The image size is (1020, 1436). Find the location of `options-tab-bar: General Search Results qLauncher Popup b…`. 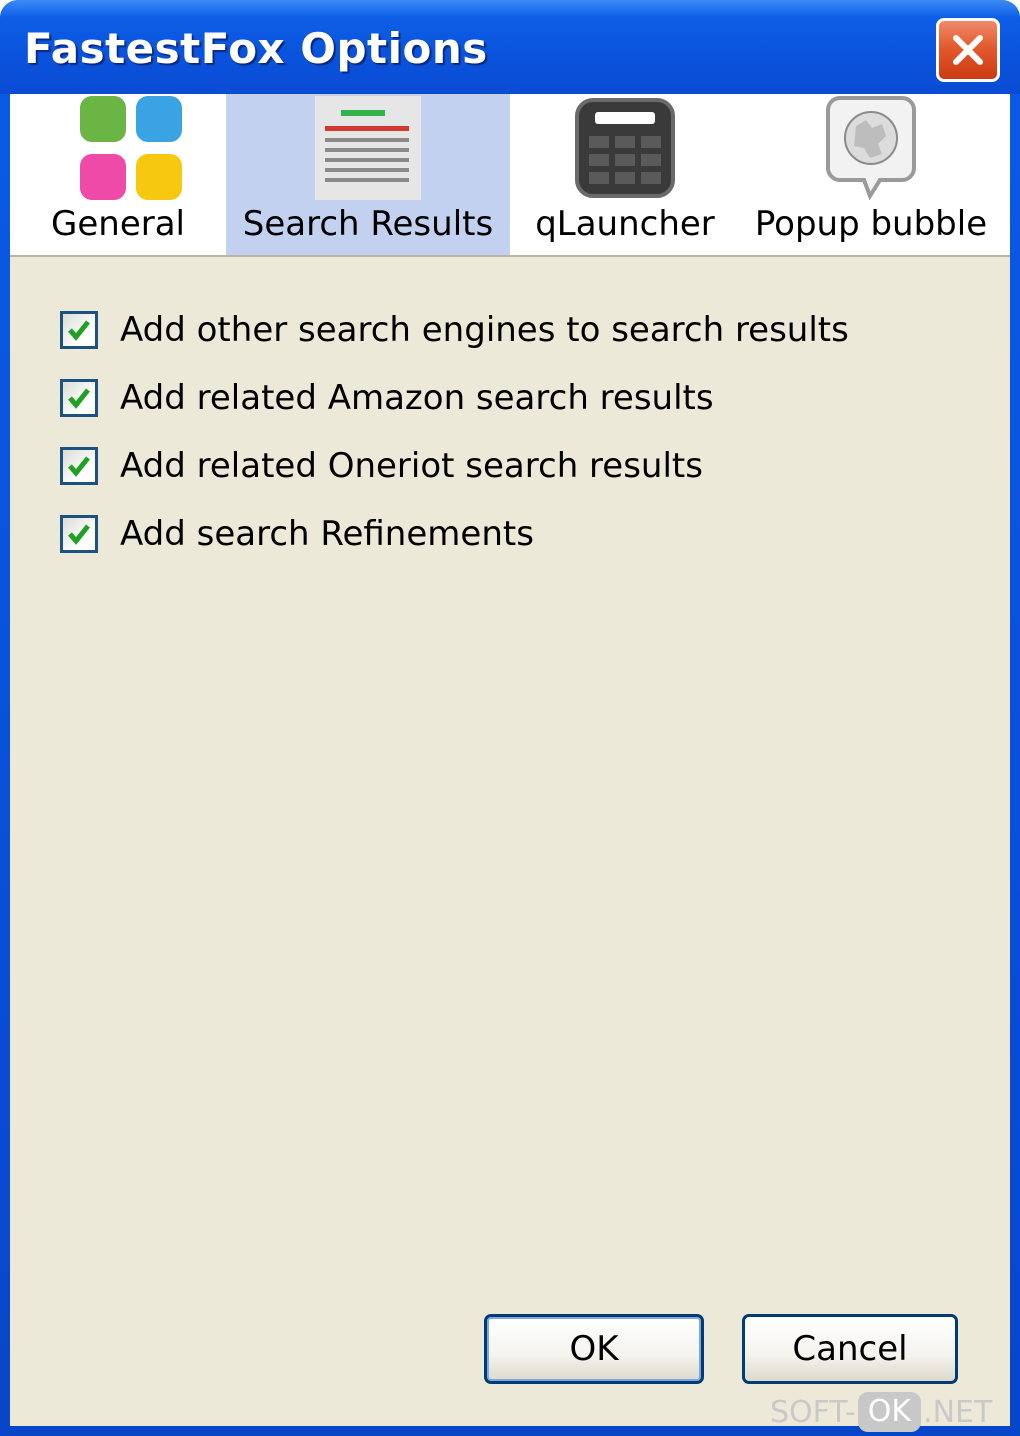

options-tab-bar: General Search Results qLauncher Popup b… is located at coordinates (510, 175).